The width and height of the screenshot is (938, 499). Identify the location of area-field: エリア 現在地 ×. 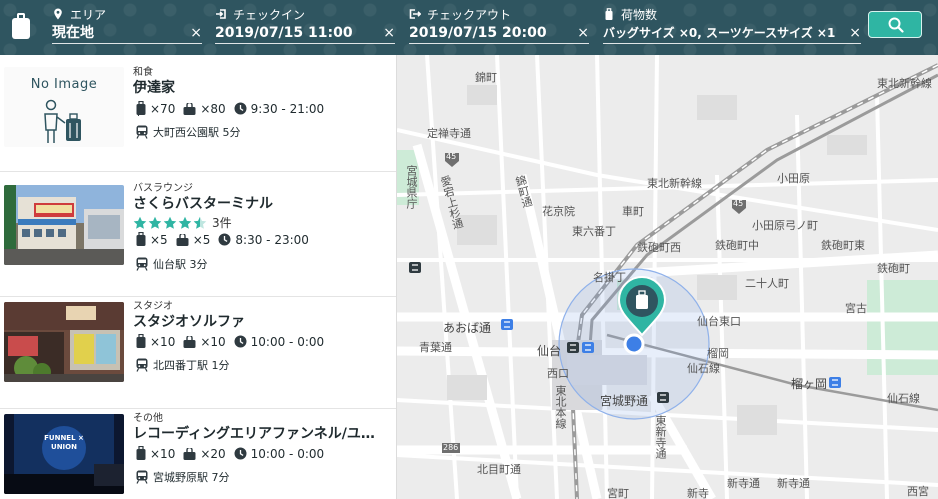
(127, 26).